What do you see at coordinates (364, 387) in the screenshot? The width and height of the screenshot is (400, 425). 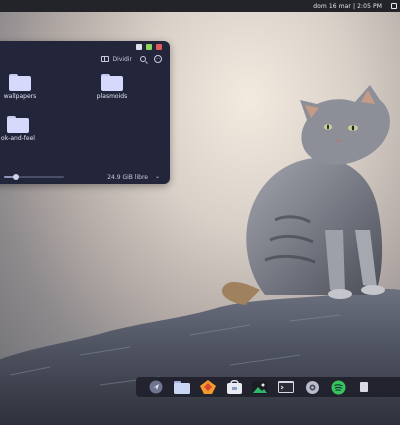 I see `more-icon` at bounding box center [364, 387].